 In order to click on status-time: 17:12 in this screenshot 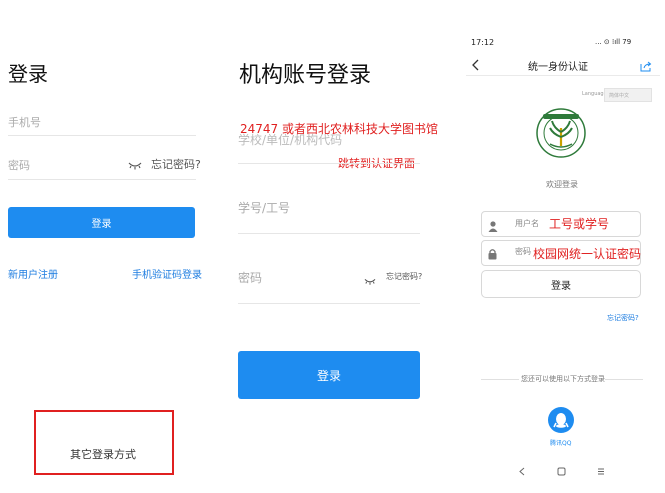, I will do `click(483, 42)`.